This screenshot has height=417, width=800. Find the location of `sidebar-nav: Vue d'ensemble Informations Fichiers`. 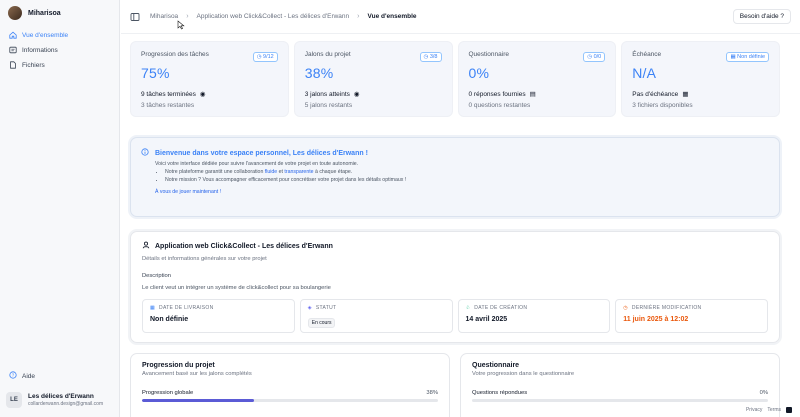

sidebar-nav: Vue d'ensemble Informations Fichiers is located at coordinates (59, 50).